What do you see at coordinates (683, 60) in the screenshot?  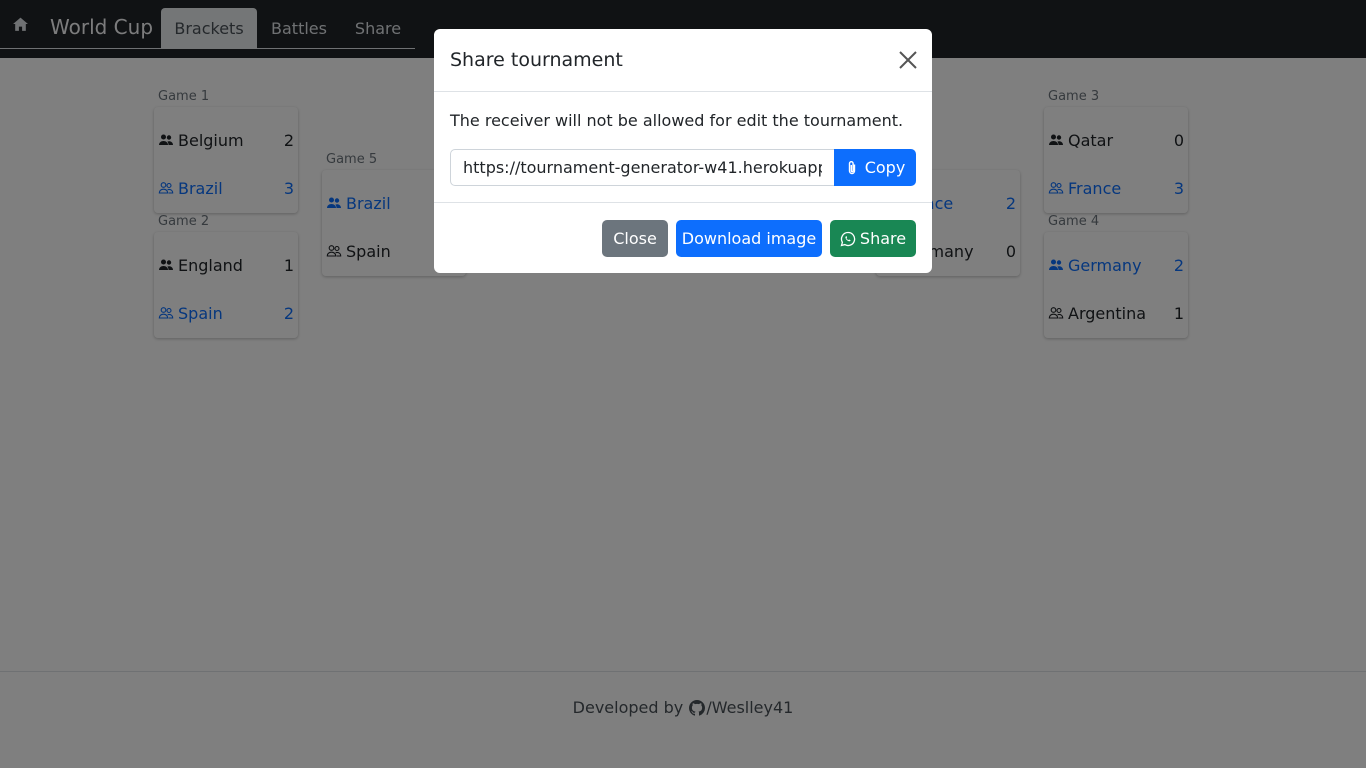 I see `modal-header: Share tournament` at bounding box center [683, 60].